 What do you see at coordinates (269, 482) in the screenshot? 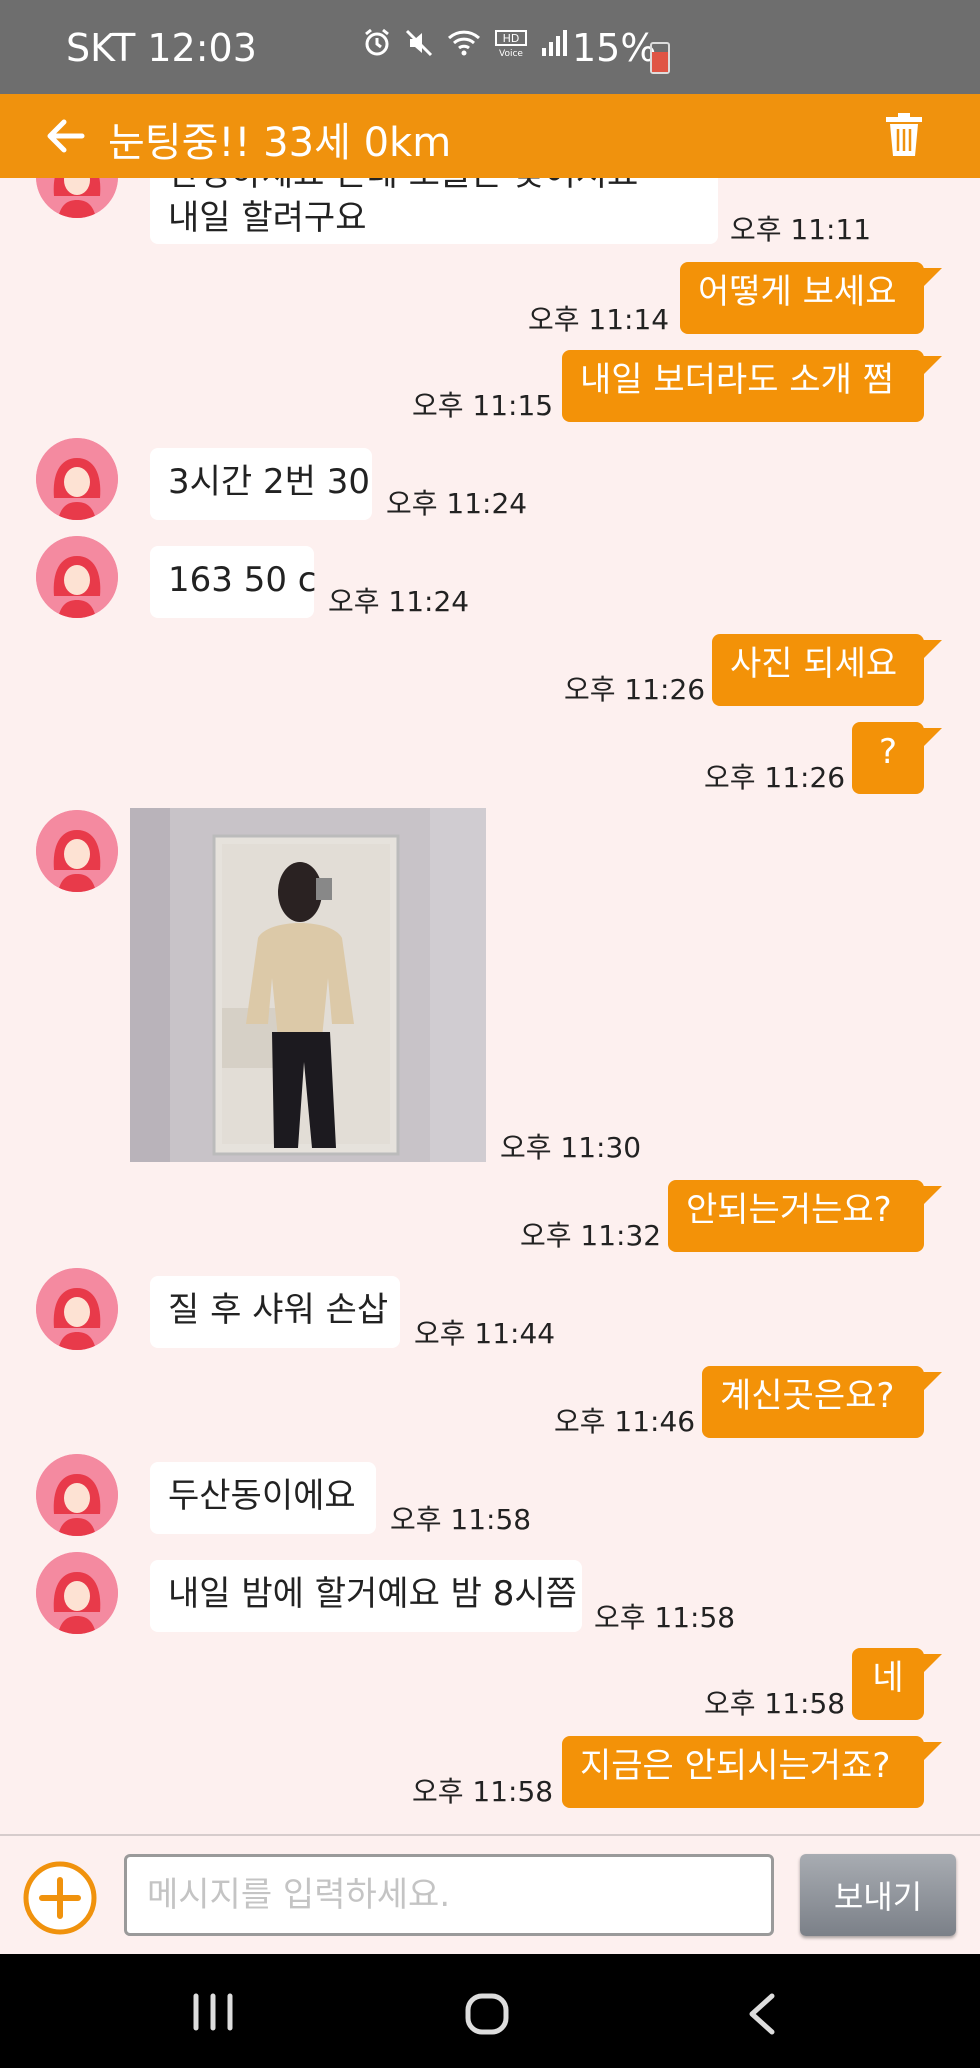
I see `message-text: 3시간 2번 30` at bounding box center [269, 482].